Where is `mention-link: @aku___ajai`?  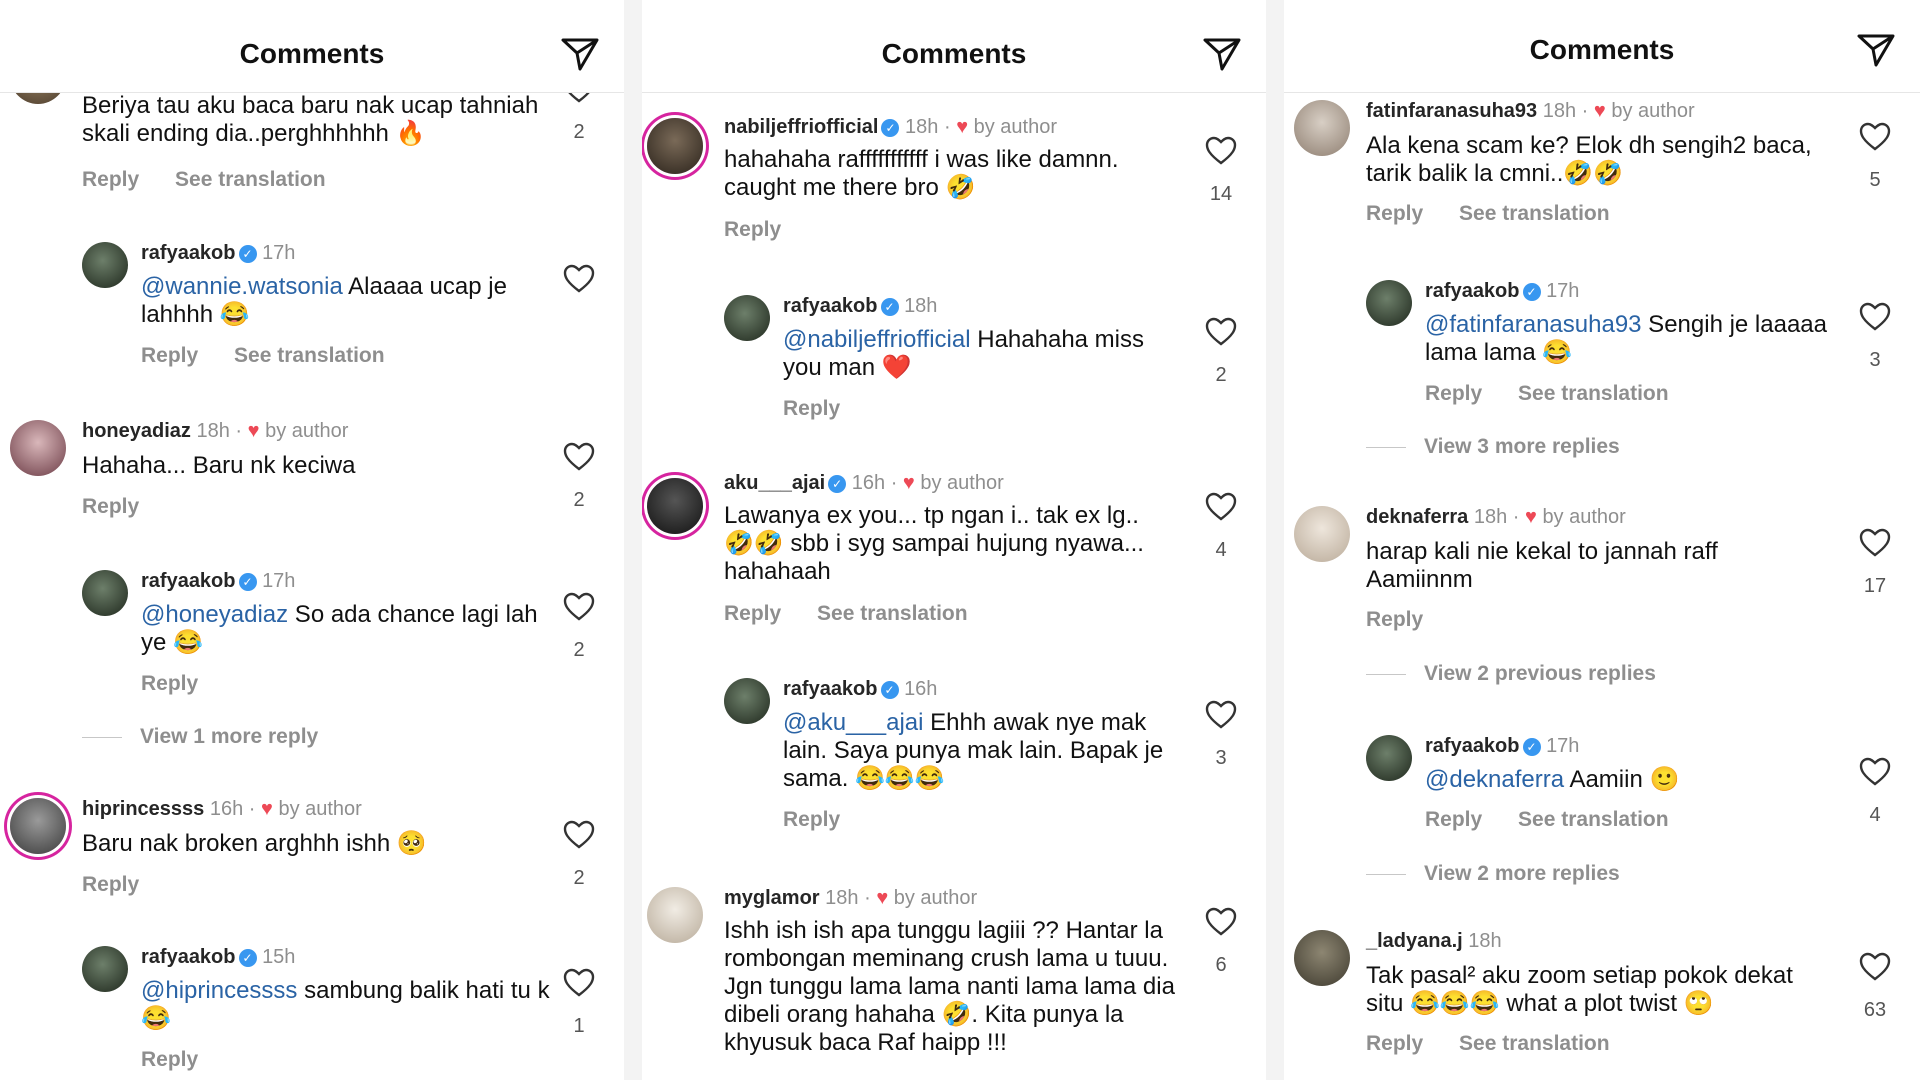
mention-link: @aku___ajai is located at coordinates (853, 722).